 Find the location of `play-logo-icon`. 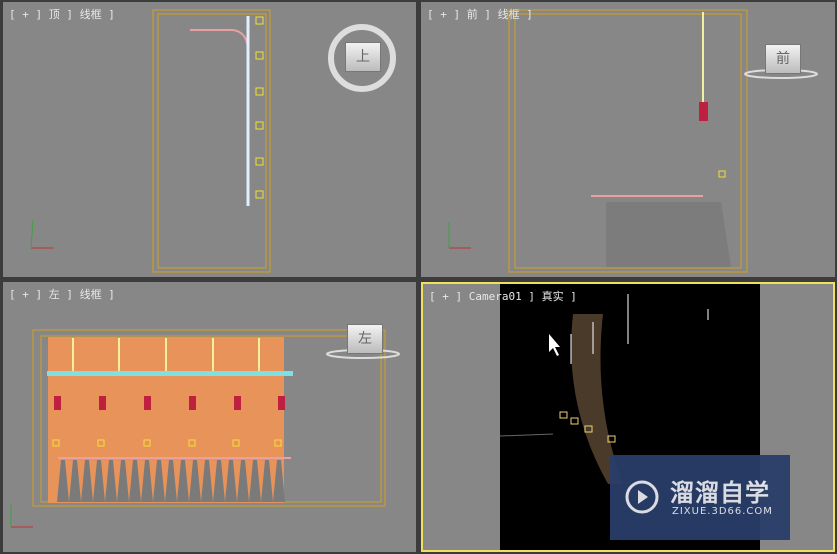

play-logo-icon is located at coordinates (642, 497).